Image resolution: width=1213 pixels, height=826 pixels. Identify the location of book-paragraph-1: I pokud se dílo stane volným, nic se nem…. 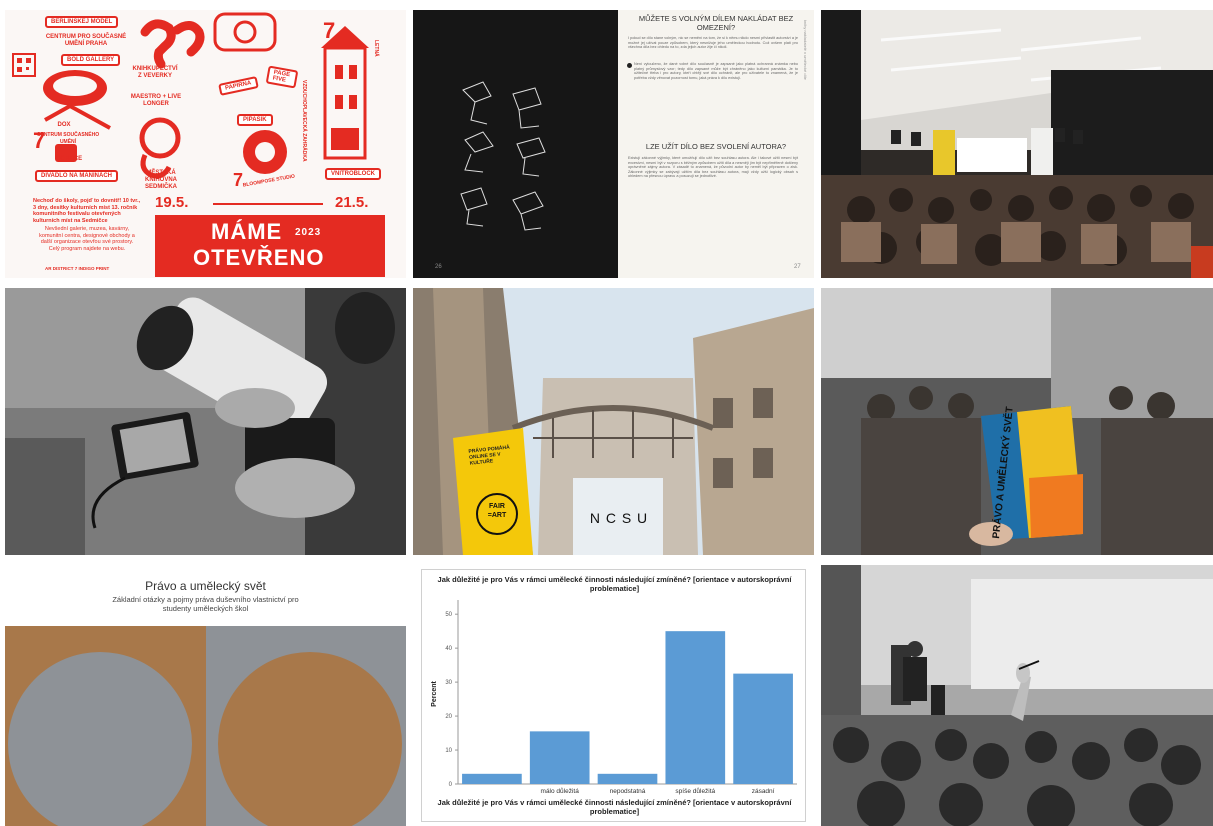
(713, 43).